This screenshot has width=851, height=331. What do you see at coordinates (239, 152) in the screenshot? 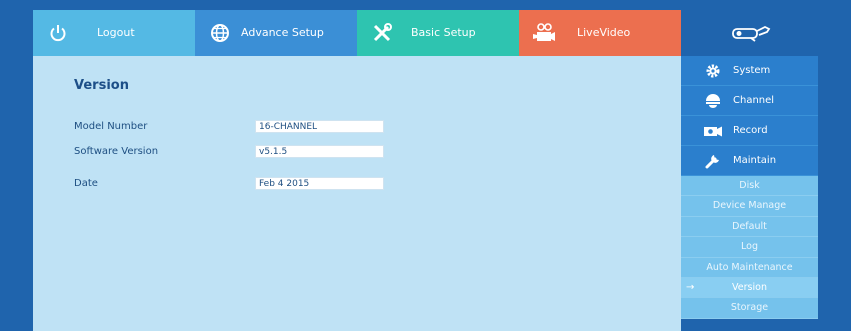
I see `software-version-row: Software Version v5.1.5` at bounding box center [239, 152].